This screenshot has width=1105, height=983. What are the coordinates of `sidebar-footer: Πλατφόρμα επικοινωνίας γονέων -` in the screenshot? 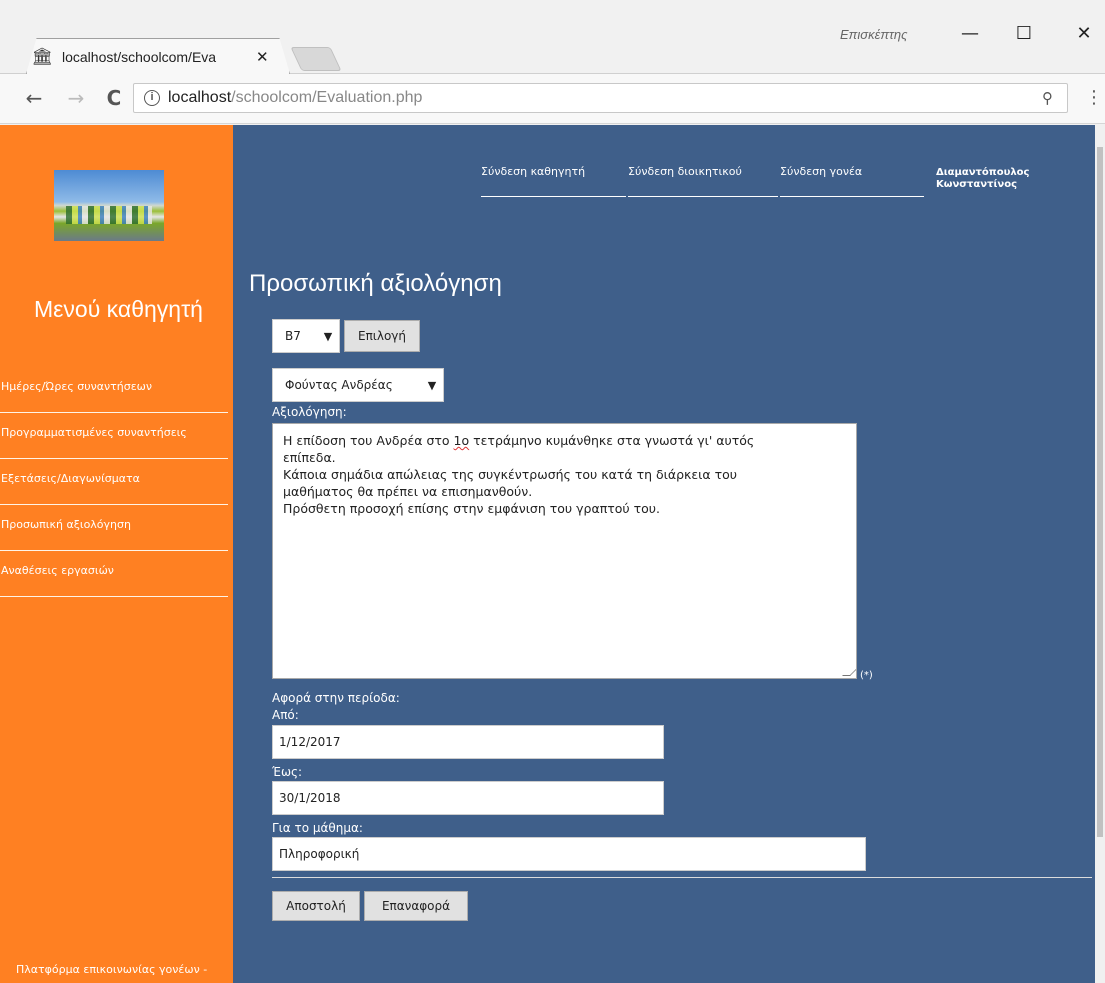 It's located at (112, 969).